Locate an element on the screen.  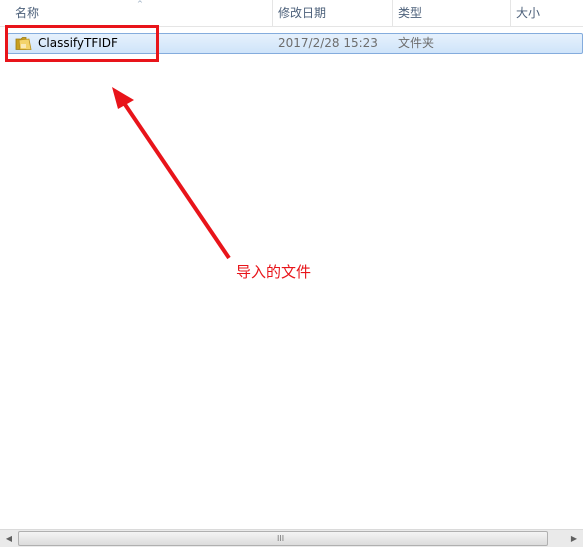
scroll-left-icon: ◀ is located at coordinates (9, 538).